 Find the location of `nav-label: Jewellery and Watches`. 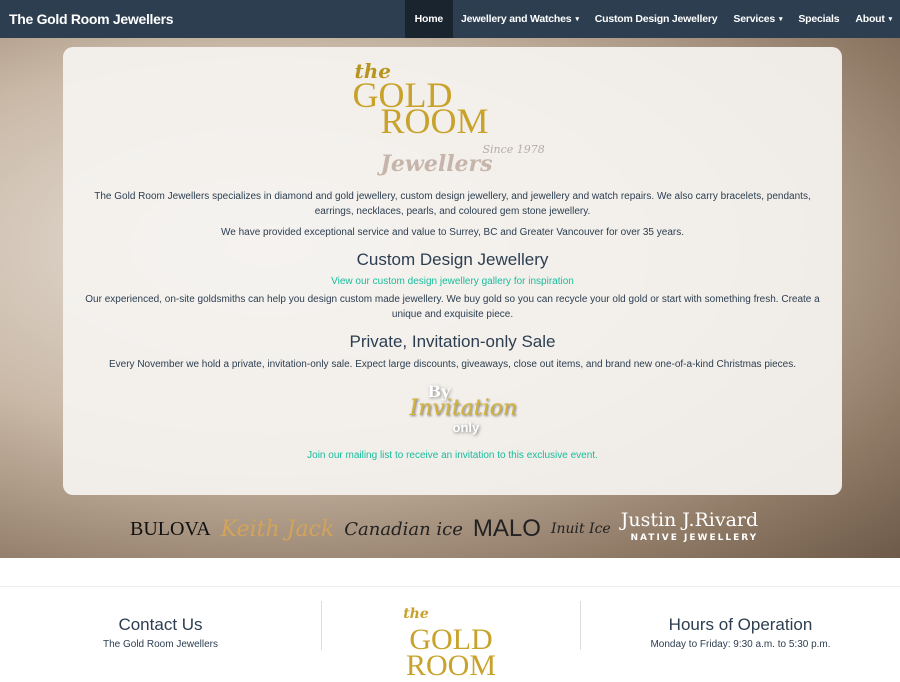

nav-label: Jewellery and Watches is located at coordinates (516, 19).